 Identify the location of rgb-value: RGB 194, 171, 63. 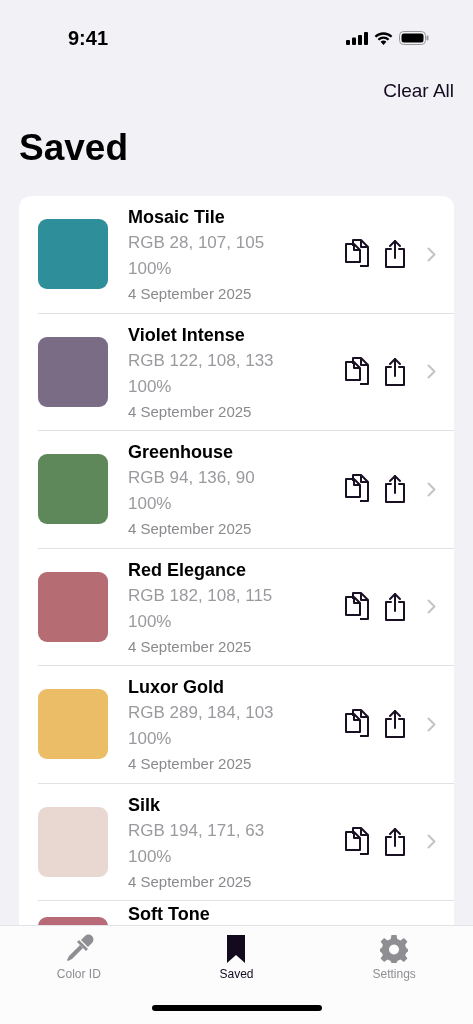
(197, 830).